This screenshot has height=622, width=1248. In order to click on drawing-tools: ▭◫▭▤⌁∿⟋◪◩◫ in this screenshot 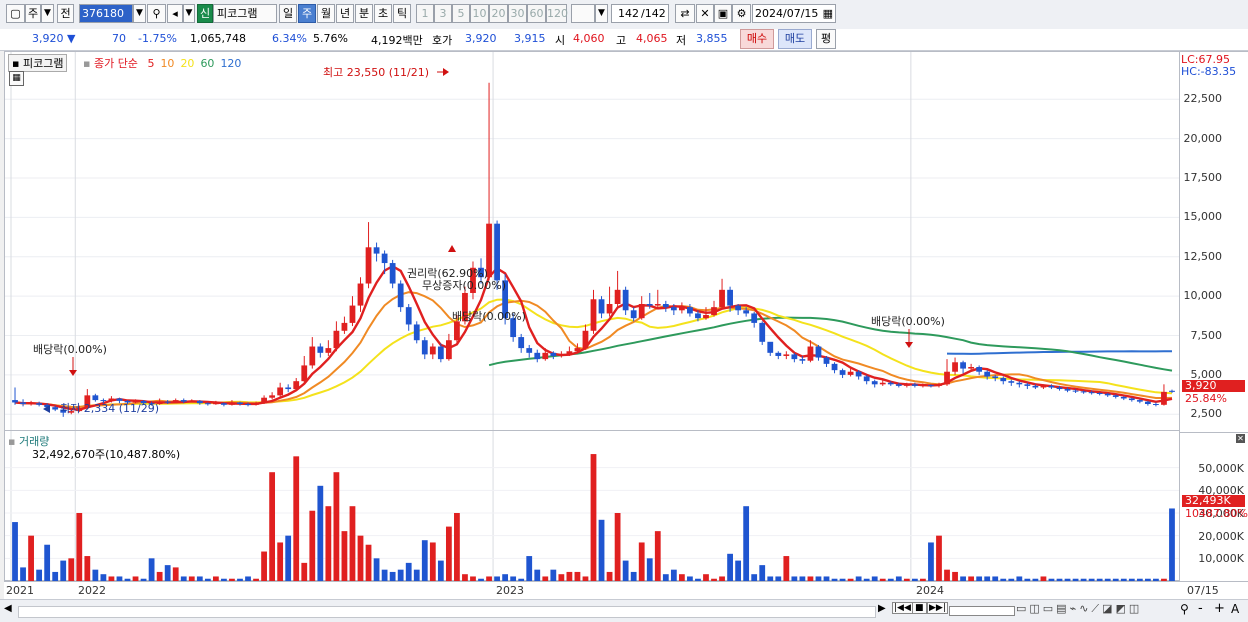, I will do `click(1079, 609)`.